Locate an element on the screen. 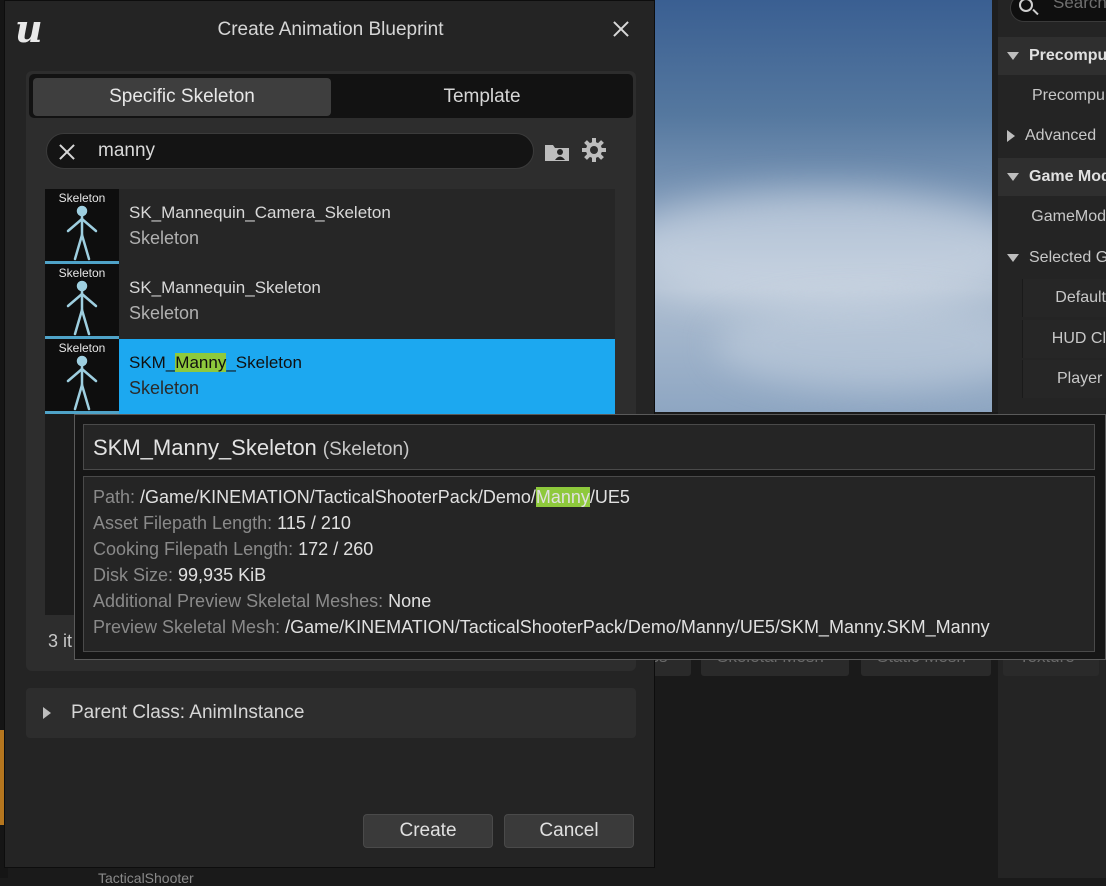 This screenshot has height=886, width=1106. details-category-row: Precompu is located at coordinates (1052, 56).